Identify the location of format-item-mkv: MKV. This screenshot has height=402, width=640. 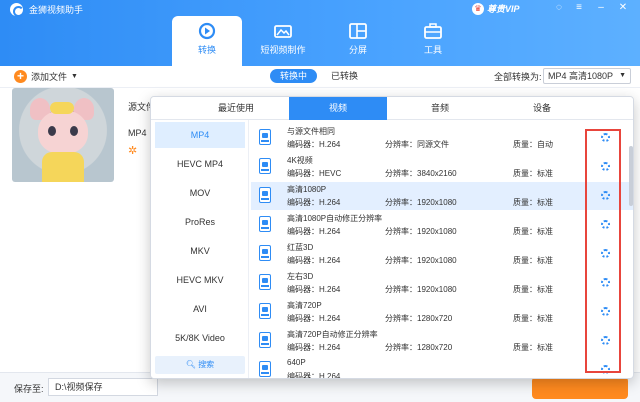
(200, 251).